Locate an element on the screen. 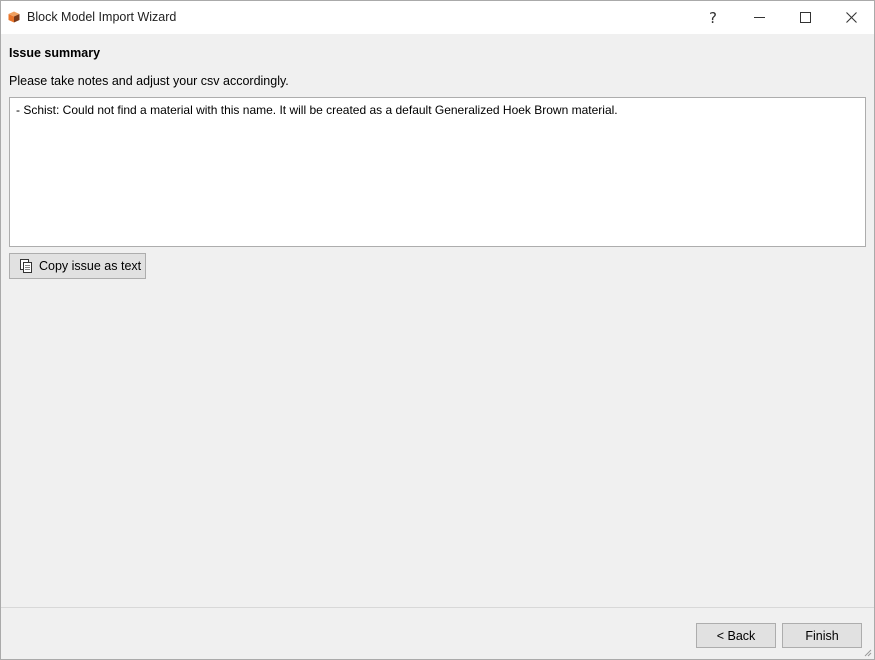 The height and width of the screenshot is (660, 875). footer-divider is located at coordinates (437, 607).